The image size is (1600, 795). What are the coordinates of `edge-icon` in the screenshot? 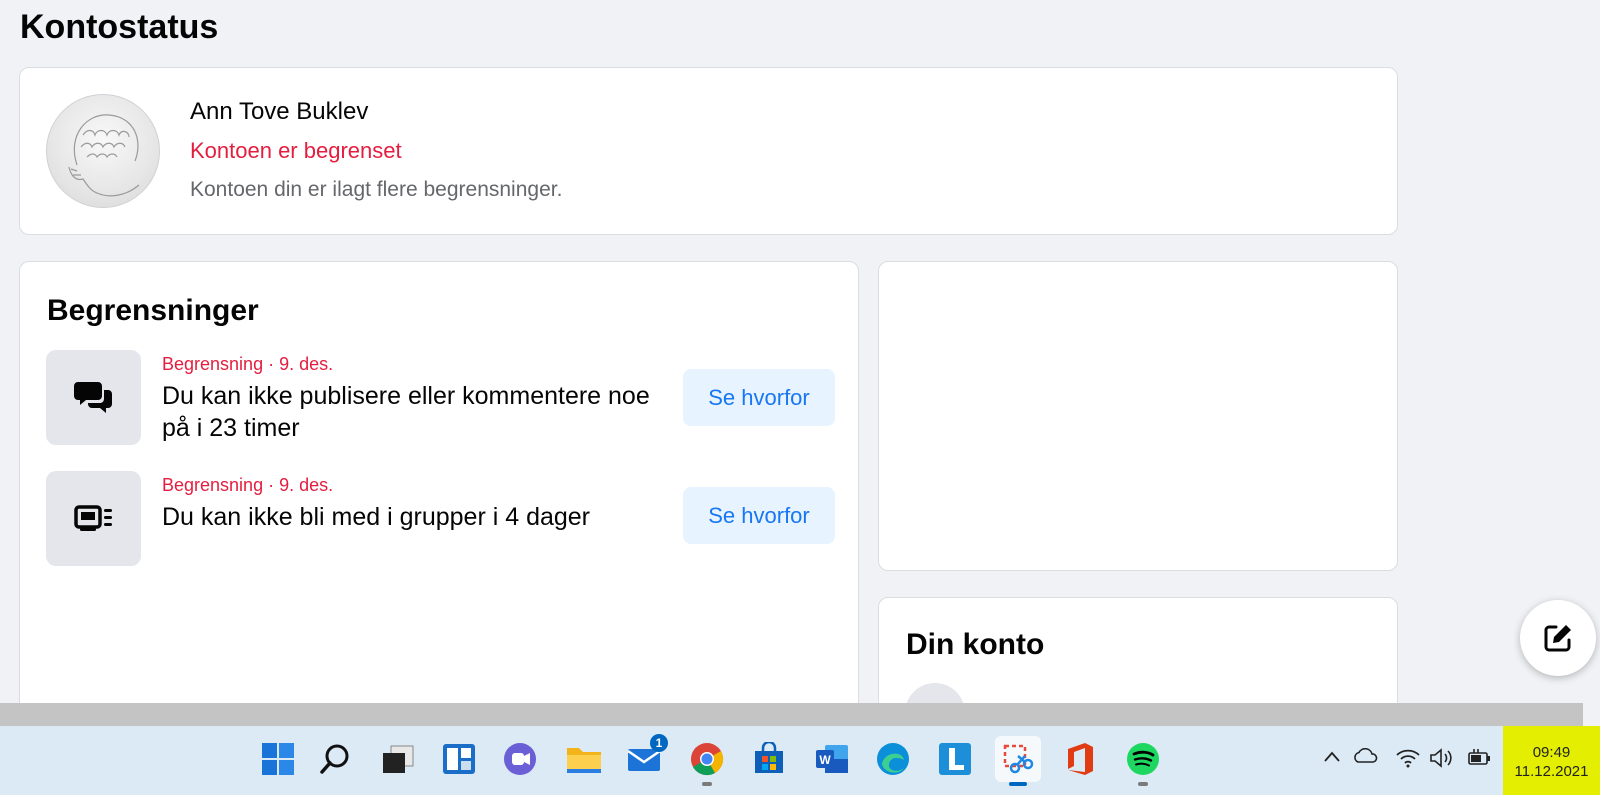 It's located at (893, 759).